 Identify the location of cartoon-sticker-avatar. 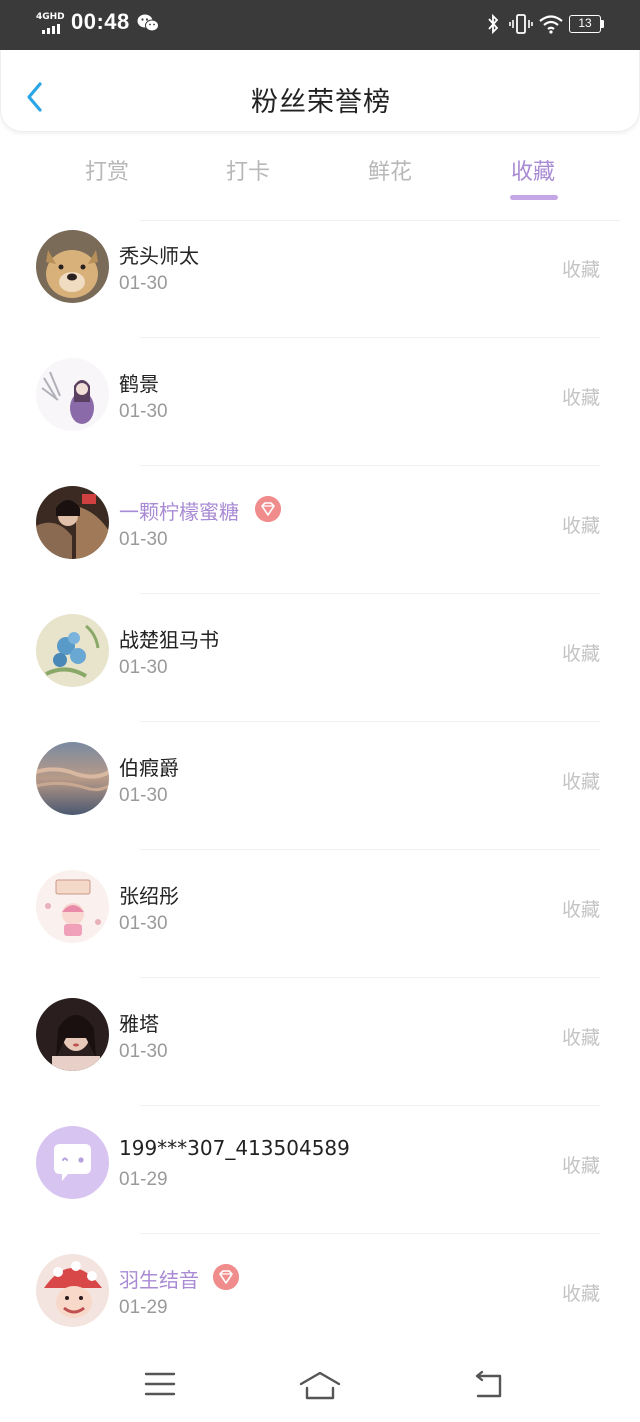
(72, 906).